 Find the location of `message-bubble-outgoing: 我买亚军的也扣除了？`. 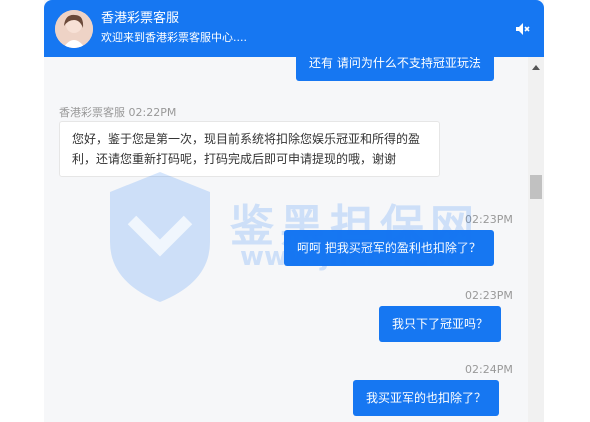

message-bubble-outgoing: 我买亚军的也扣除了？ is located at coordinates (426, 398).